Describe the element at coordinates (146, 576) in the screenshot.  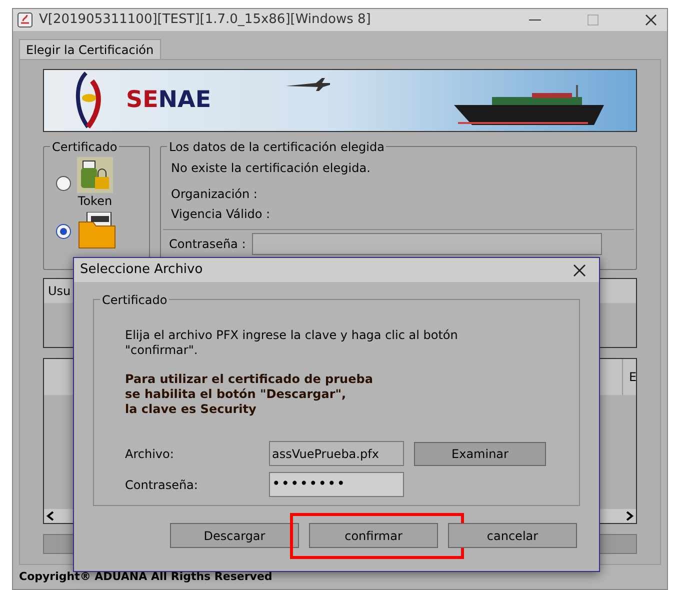
I see `copyright-text: Copyright® ADUANA All Rigths Reserved` at that location.